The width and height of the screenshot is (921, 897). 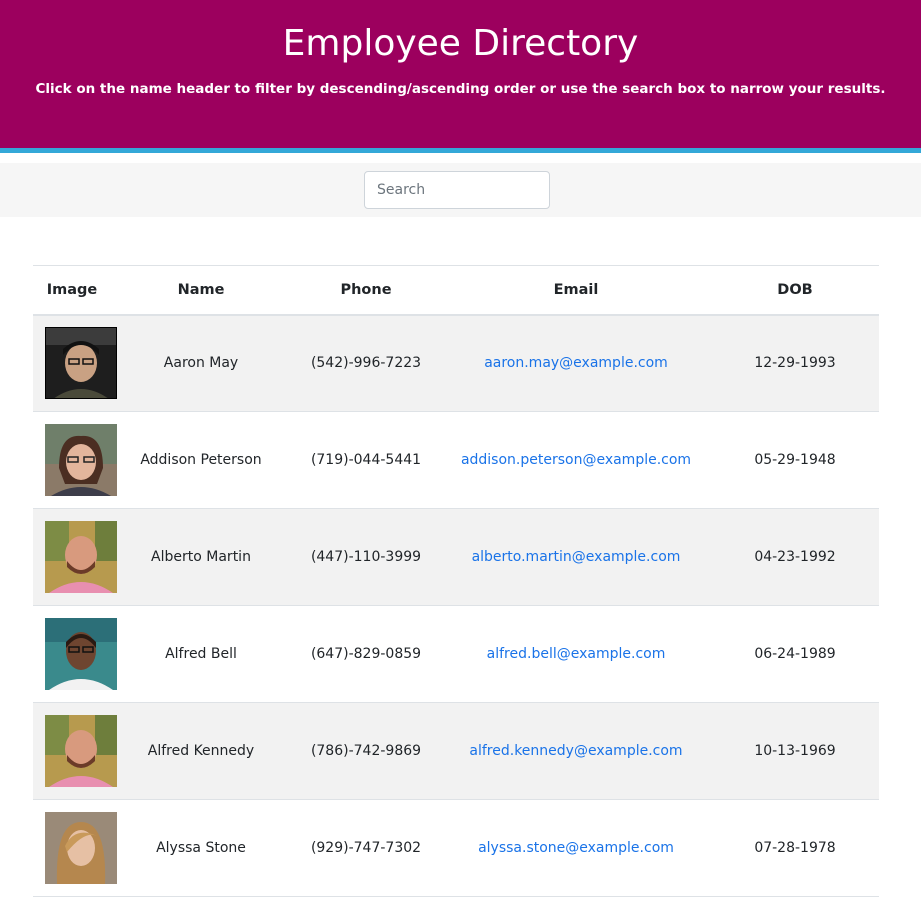 I want to click on employee-email-cell: addison.peterson@example.com, so click(x=576, y=460).